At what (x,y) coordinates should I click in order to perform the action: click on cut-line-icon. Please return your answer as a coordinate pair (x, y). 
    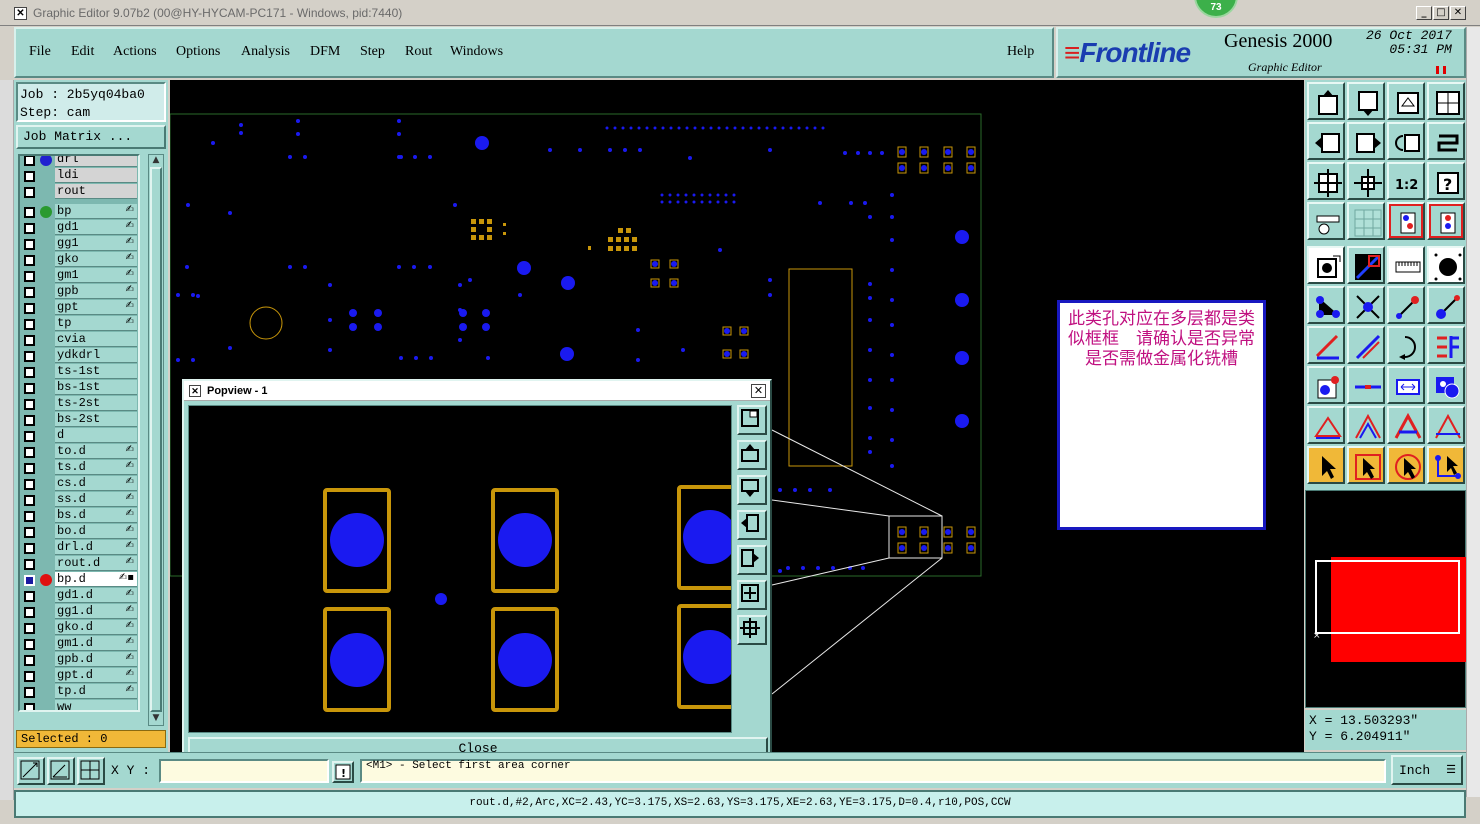
    Looking at the image, I should click on (1366, 385).